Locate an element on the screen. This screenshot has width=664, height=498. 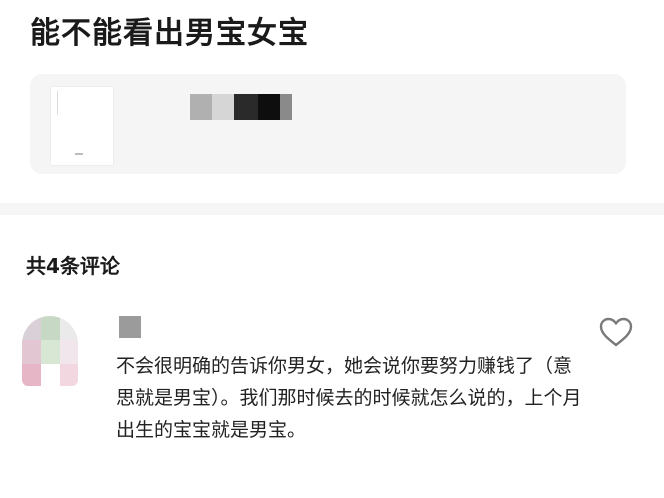
attachment-blurred-text is located at coordinates (241, 107).